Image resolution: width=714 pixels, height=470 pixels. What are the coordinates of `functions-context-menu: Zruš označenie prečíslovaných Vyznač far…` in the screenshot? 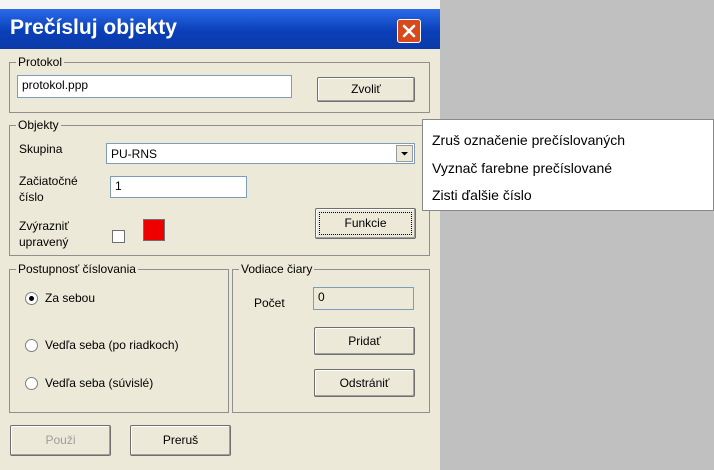 It's located at (568, 165).